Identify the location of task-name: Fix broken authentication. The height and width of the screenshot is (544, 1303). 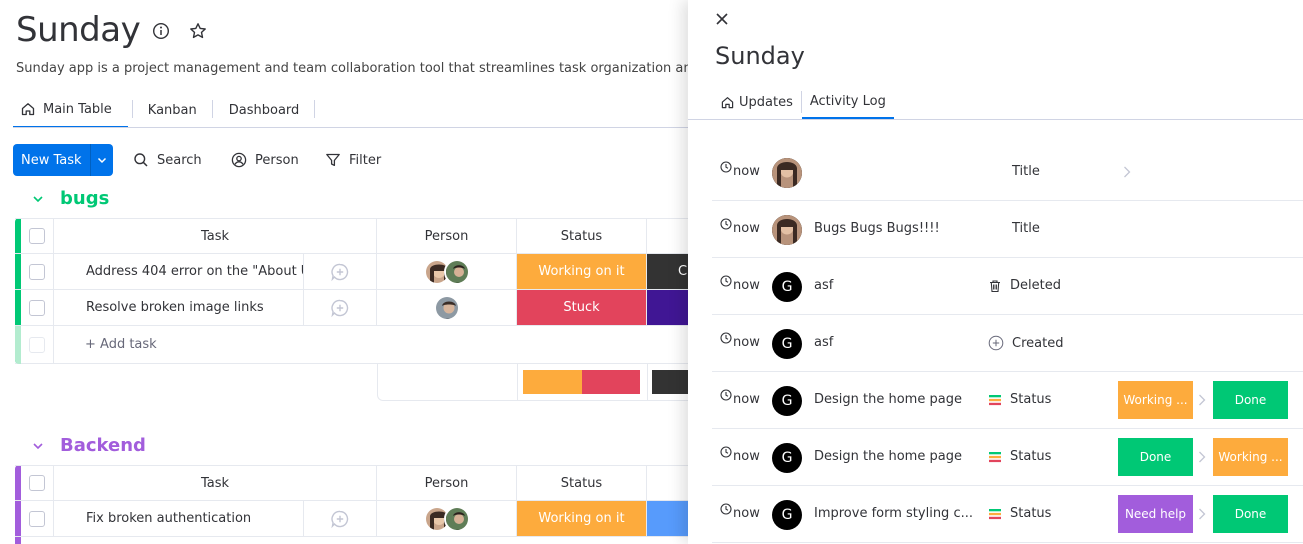
(179, 518).